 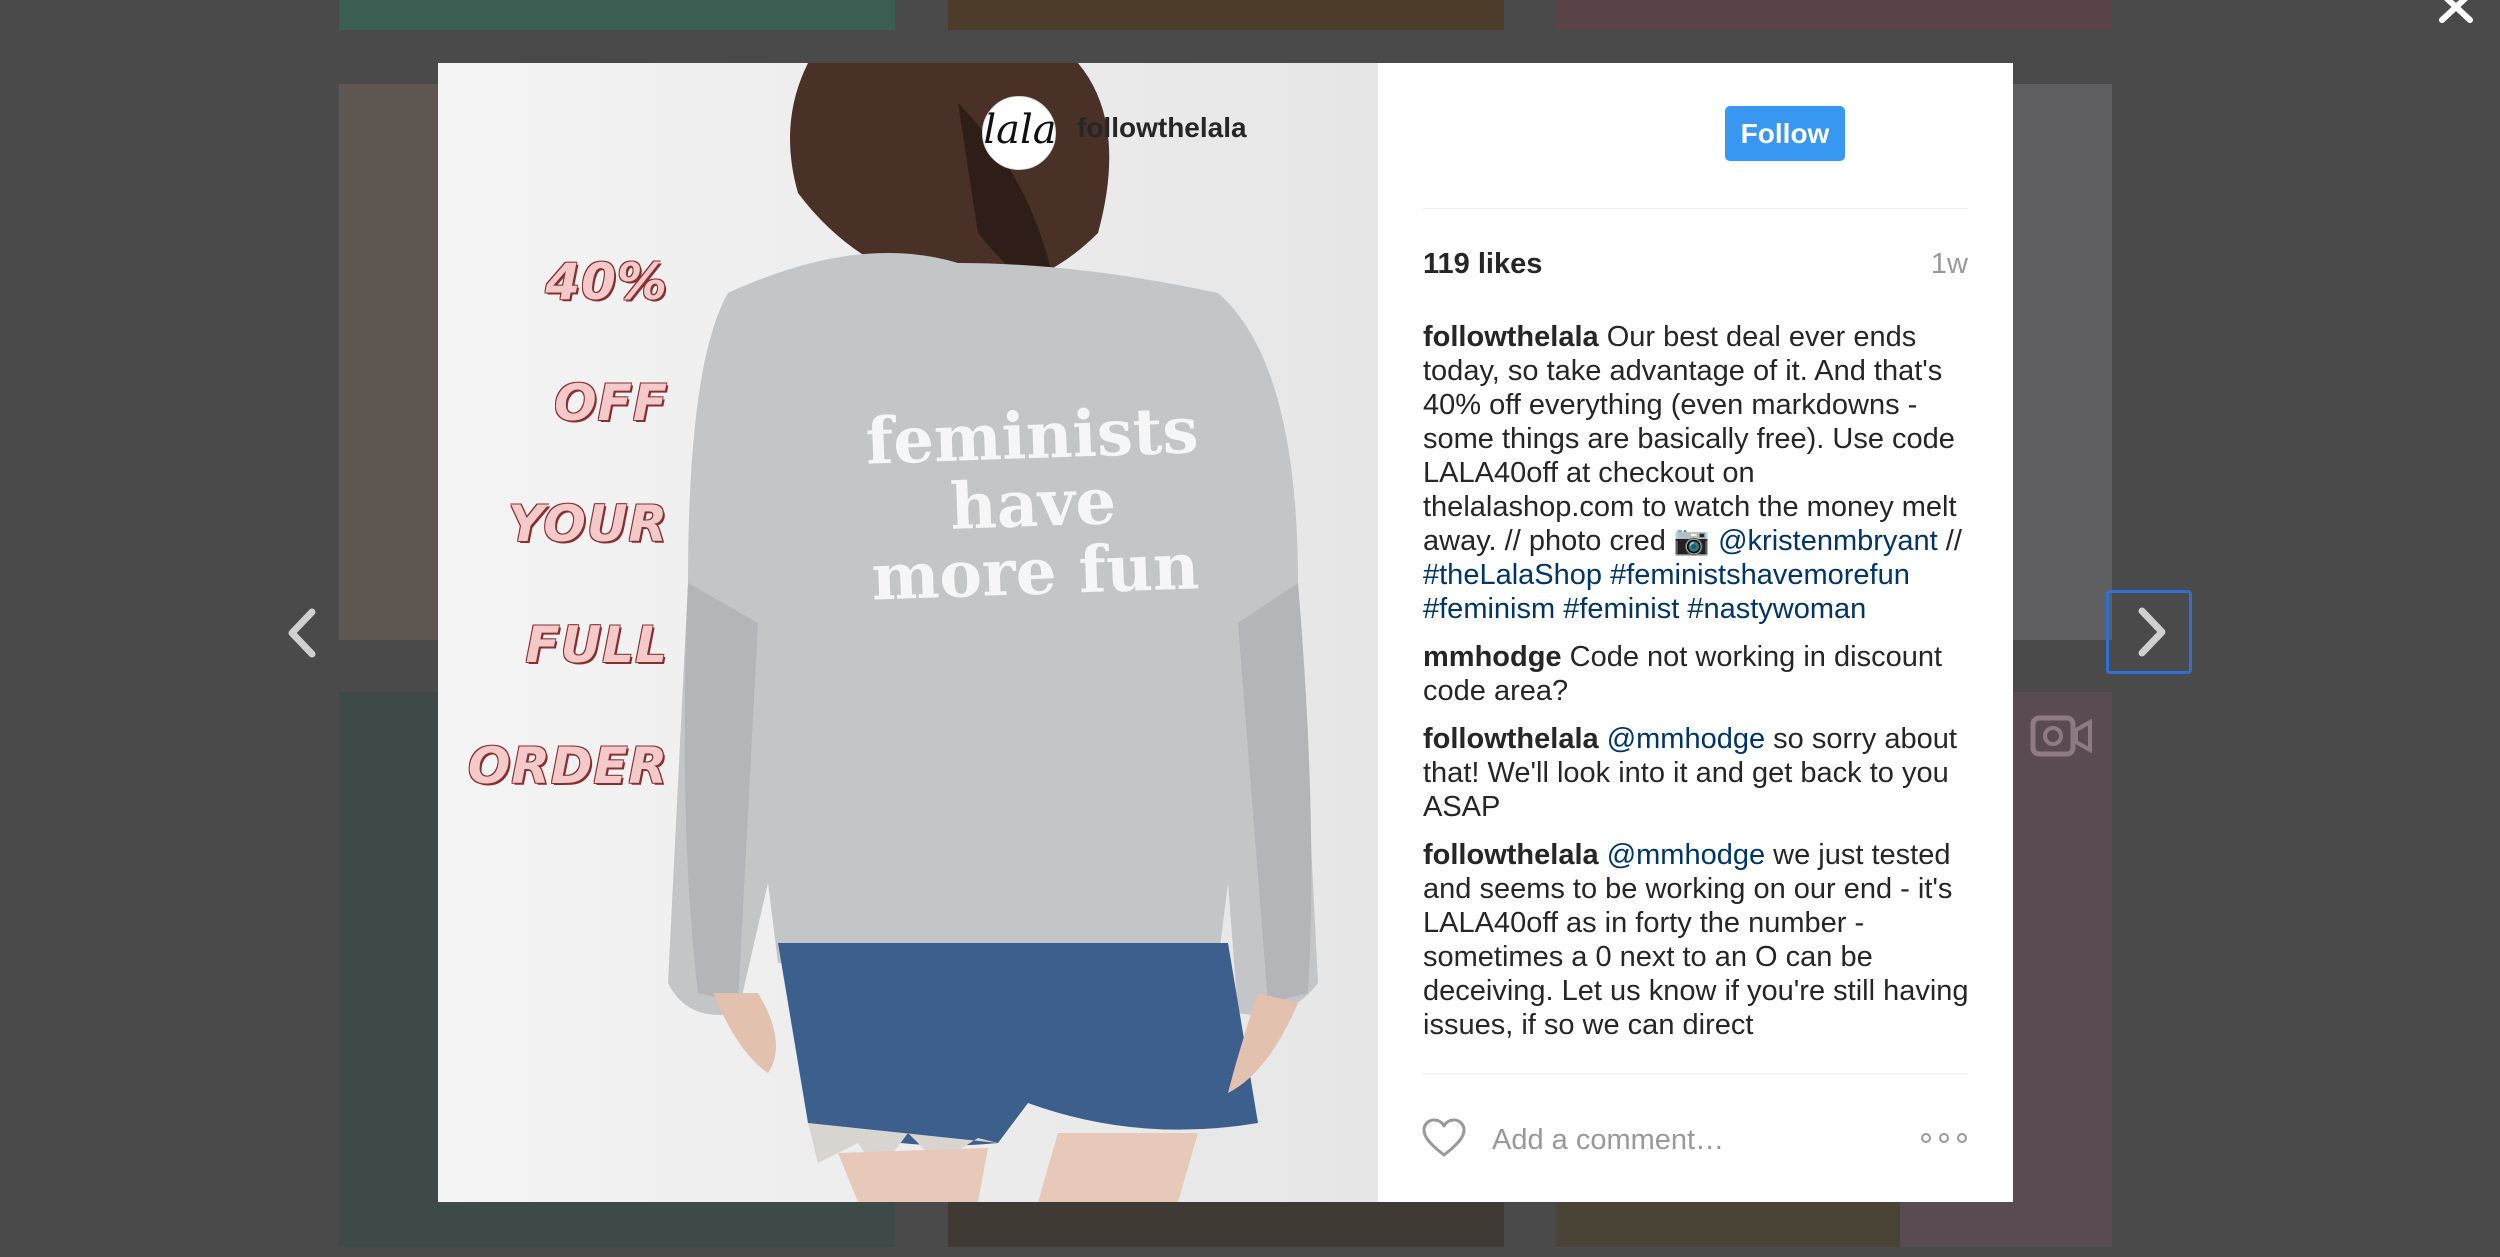 What do you see at coordinates (1695, 1073) in the screenshot?
I see `footer-divider` at bounding box center [1695, 1073].